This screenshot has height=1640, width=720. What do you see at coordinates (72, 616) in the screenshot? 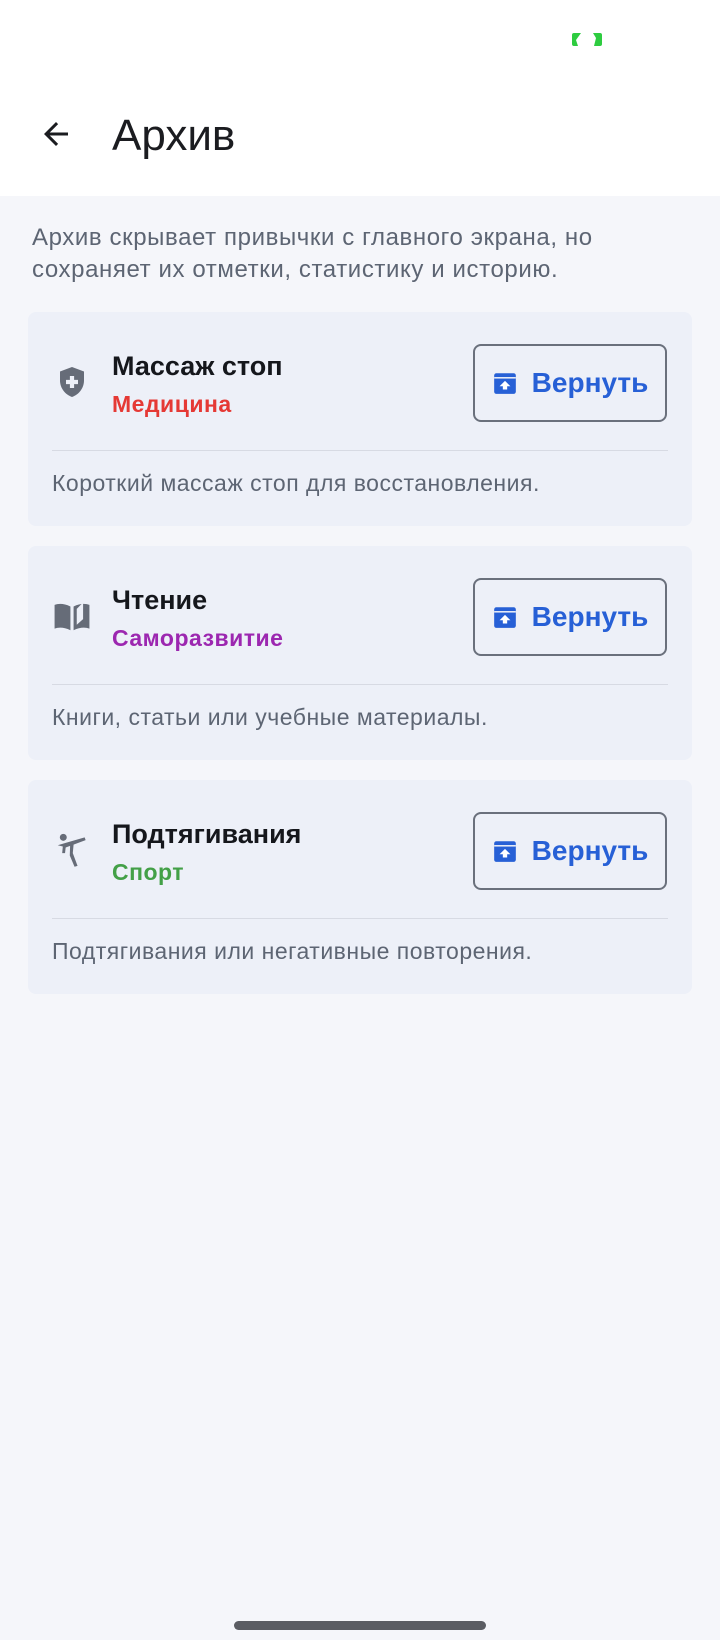
I see `book-icon` at bounding box center [72, 616].